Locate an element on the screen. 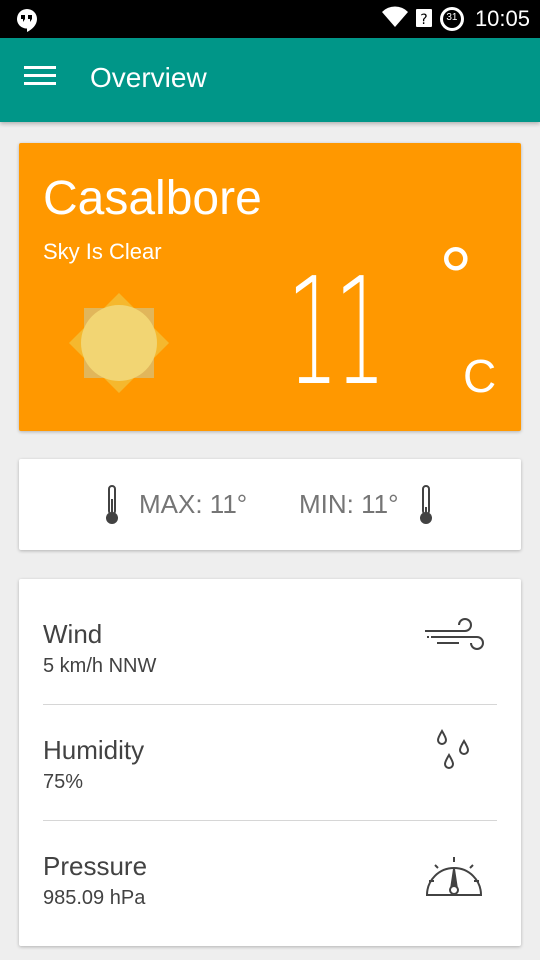 The image size is (540, 960). calendar-day: 31 is located at coordinates (452, 17).